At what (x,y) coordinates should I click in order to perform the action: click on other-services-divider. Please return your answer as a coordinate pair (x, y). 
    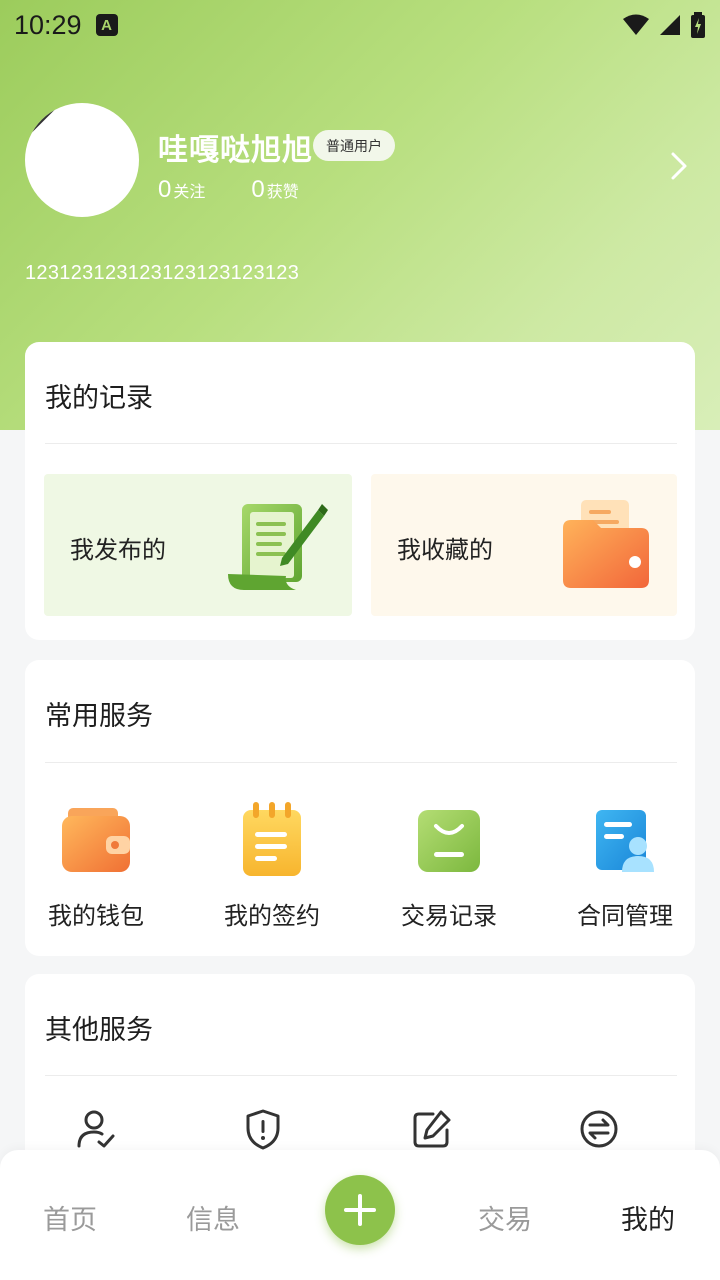
    Looking at the image, I should click on (361, 1075).